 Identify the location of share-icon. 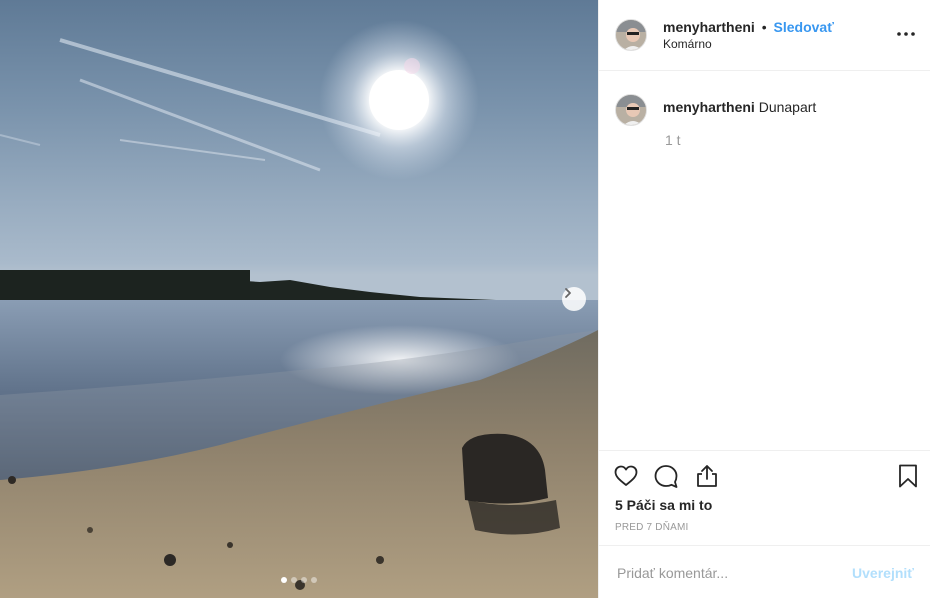
(707, 476).